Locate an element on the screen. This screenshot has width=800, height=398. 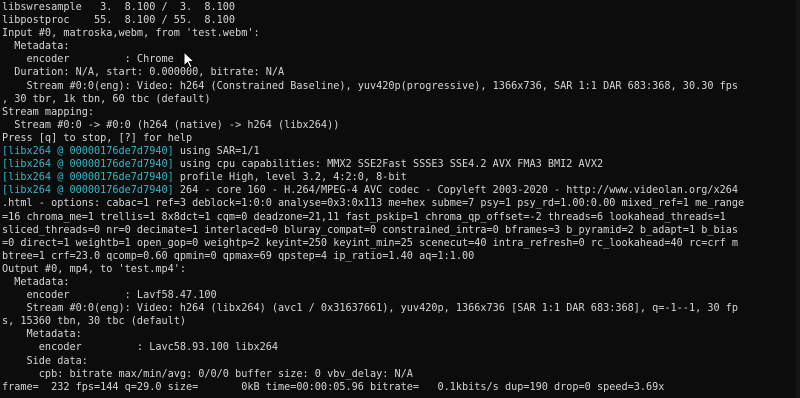
terminal-line: s, 15360 tbn, 30 tbc (default) is located at coordinates (401, 321).